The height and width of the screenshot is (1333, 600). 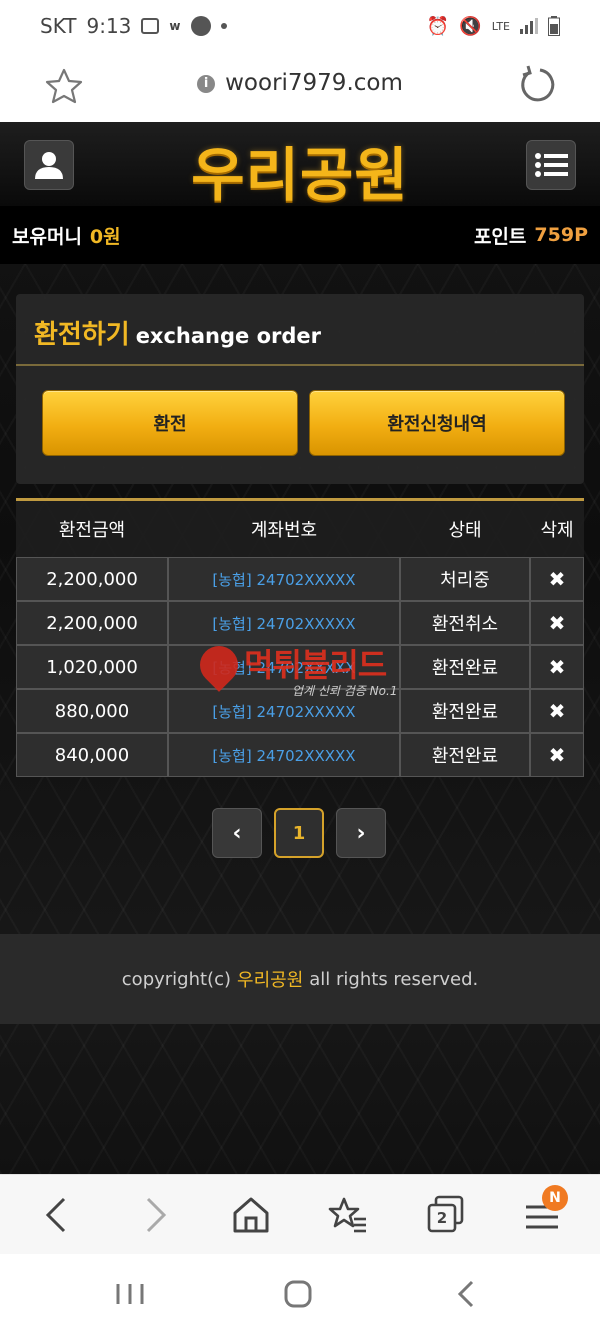 What do you see at coordinates (348, 1215) in the screenshot?
I see `bookmarks-icon` at bounding box center [348, 1215].